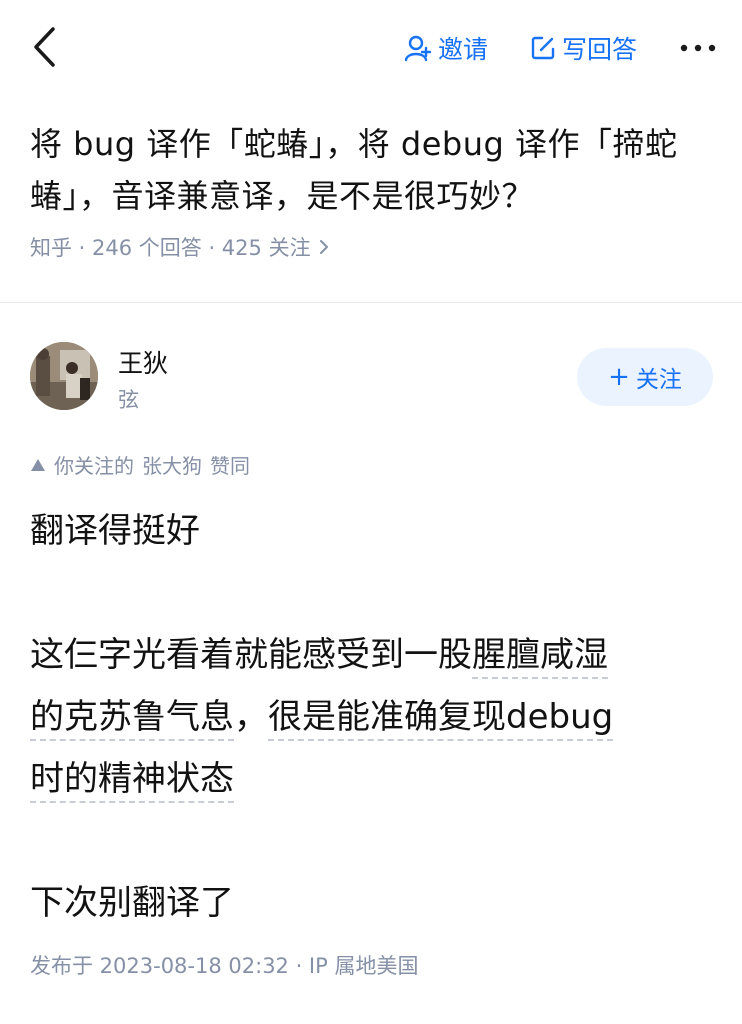 This screenshot has width=742, height=1024. I want to click on follow-label: 关注, so click(658, 380).